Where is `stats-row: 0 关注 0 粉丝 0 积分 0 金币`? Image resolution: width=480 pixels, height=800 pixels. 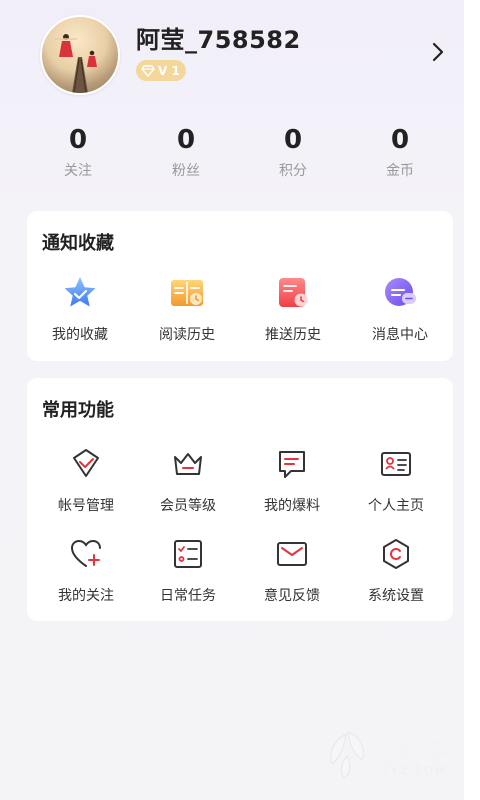
stats-row: 0 关注 0 粉丝 0 积分 0 金币 is located at coordinates (232, 156).